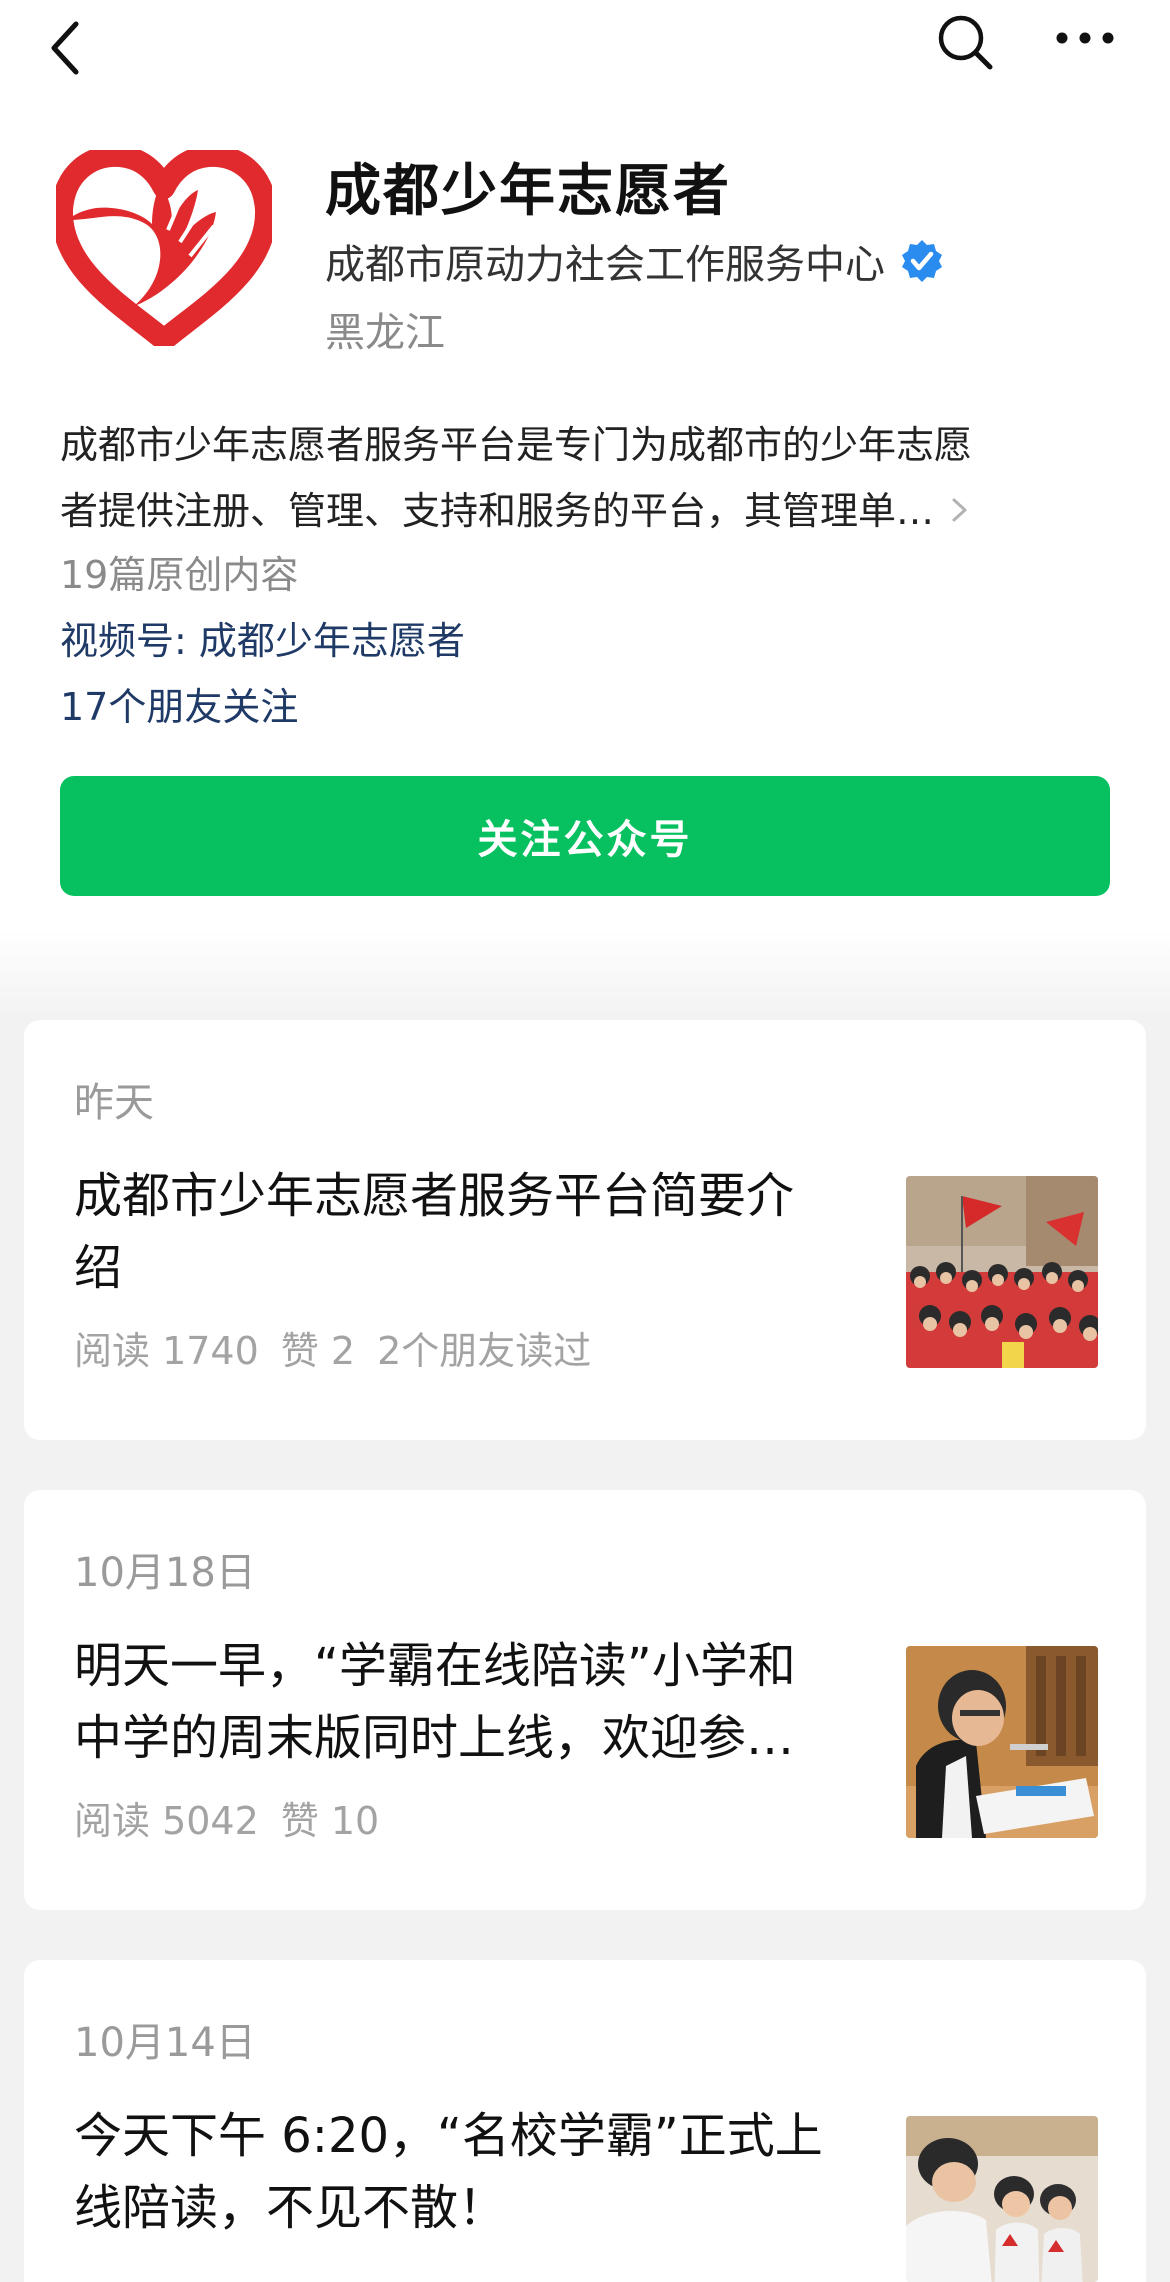 The width and height of the screenshot is (1170, 2282). Describe the element at coordinates (385, 333) in the screenshot. I see `account-region: 黑龙江` at that location.